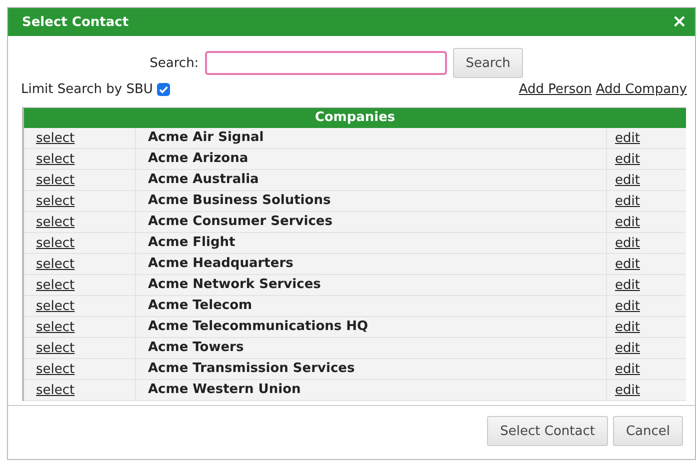  Describe the element at coordinates (555, 89) in the screenshot. I see `add-link: Add Person` at that location.